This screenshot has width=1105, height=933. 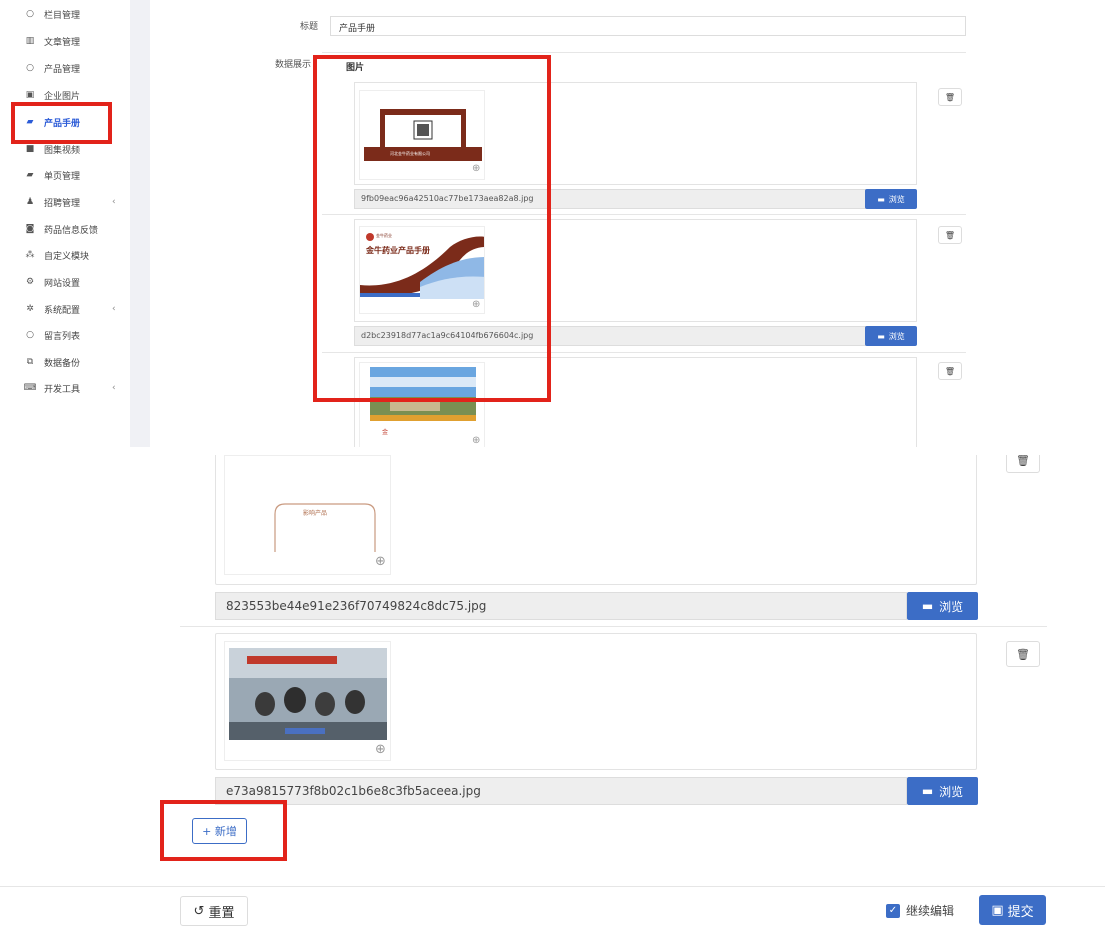 What do you see at coordinates (51, 335) in the screenshot?
I see `sidebar-item-messages: ○ 留言列表` at bounding box center [51, 335].